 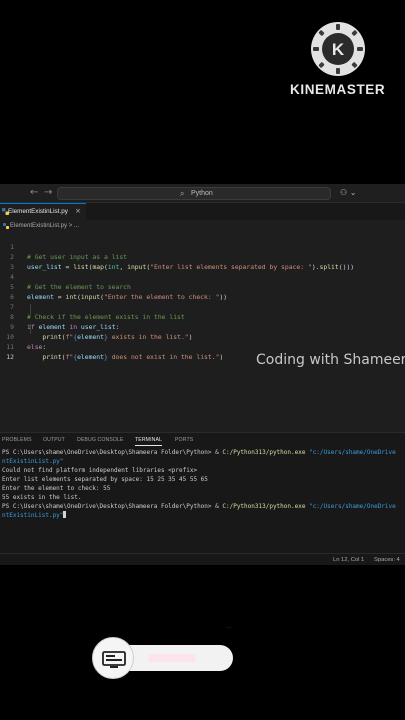 I want to click on tab-output: OUTPUT, so click(x=54, y=440).